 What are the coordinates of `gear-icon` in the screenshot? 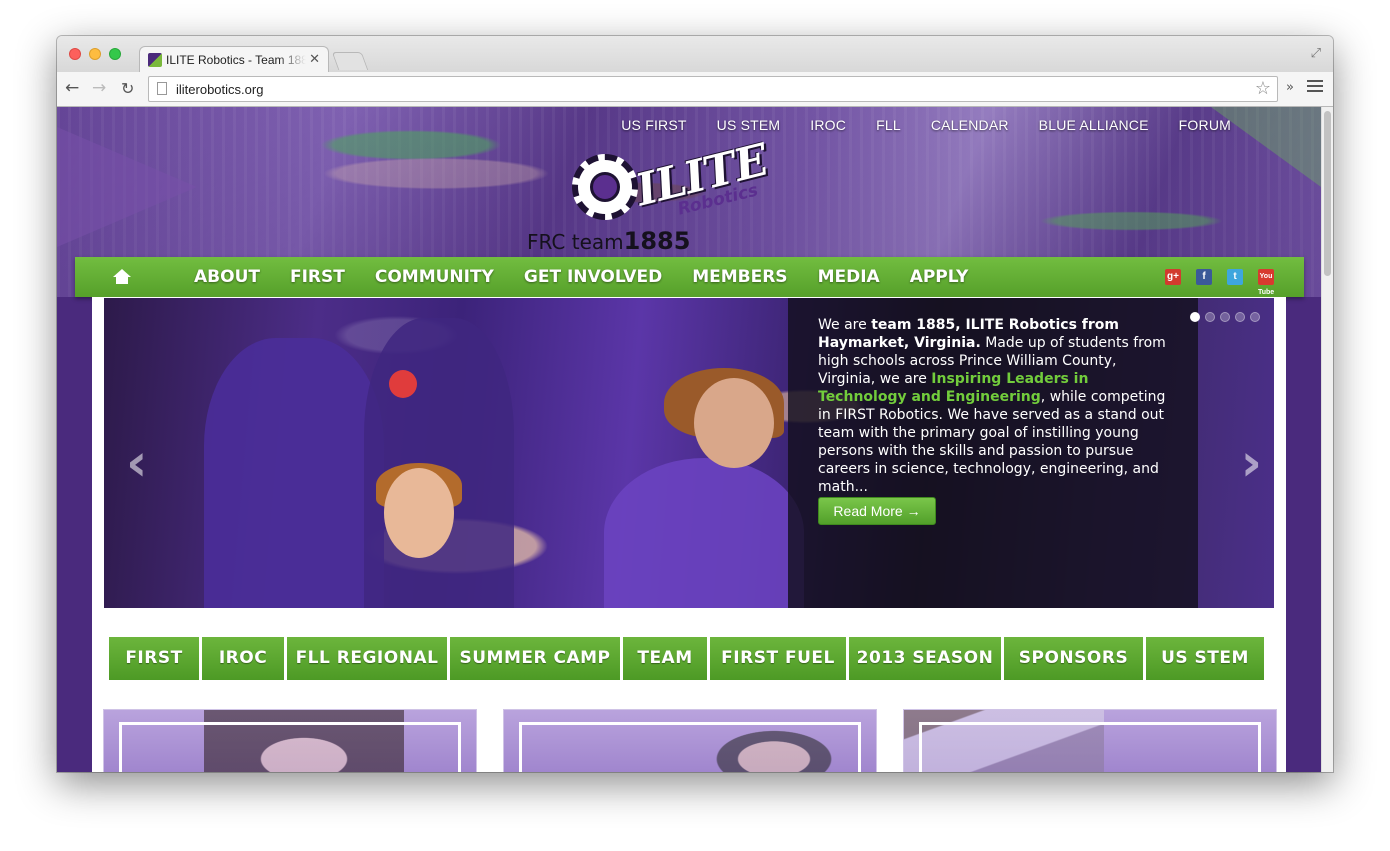 It's located at (605, 187).